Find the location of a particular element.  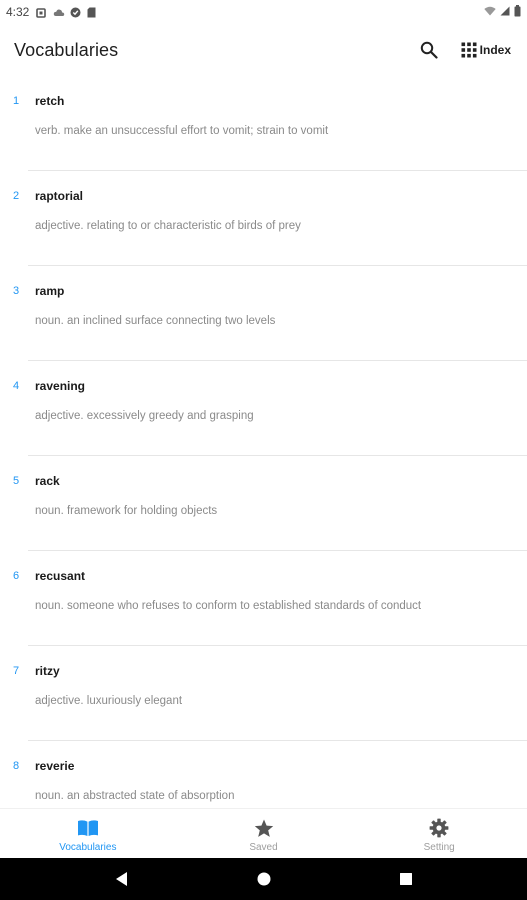

item-definition: noun. an abstracted state of absorption is located at coordinates (135, 796).